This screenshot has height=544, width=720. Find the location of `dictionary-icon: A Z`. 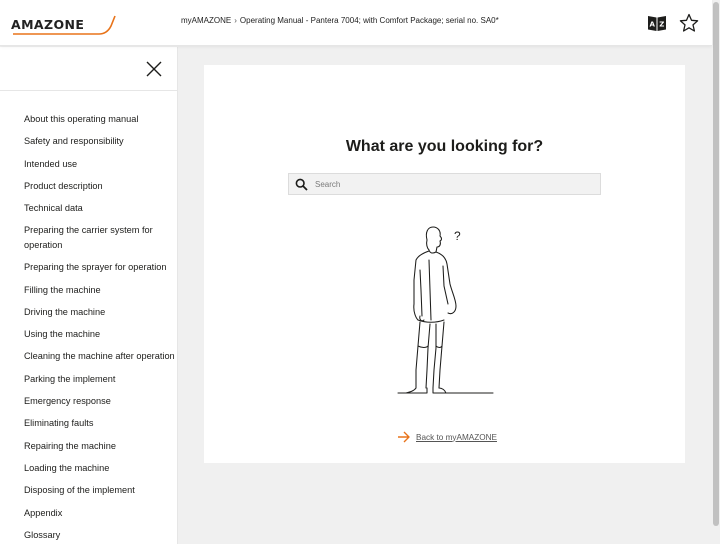

dictionary-icon: A Z is located at coordinates (657, 23).